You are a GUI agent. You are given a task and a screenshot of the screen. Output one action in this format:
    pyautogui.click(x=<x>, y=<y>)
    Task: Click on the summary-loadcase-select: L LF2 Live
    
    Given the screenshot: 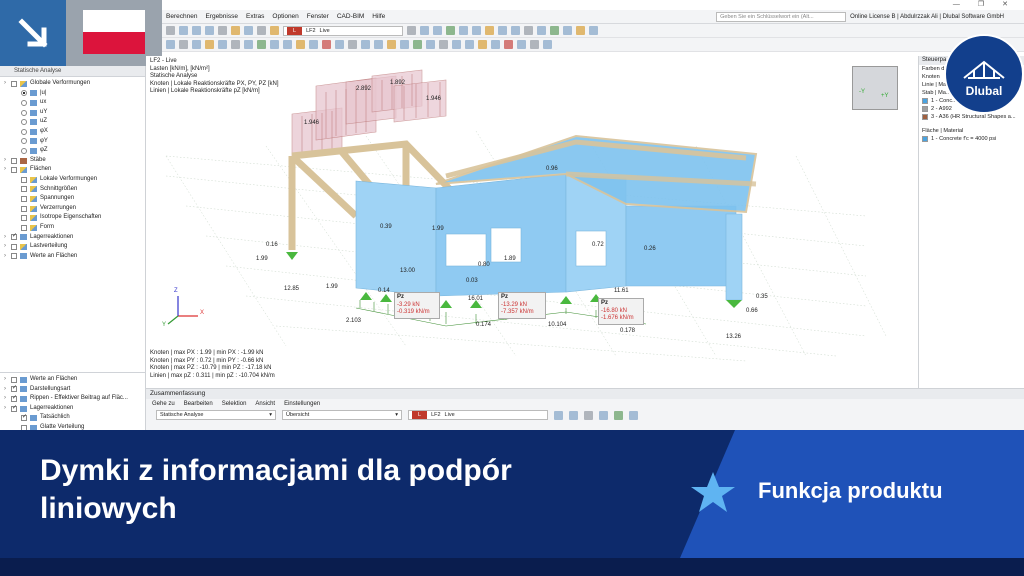 What is the action you would take?
    pyautogui.click(x=478, y=415)
    